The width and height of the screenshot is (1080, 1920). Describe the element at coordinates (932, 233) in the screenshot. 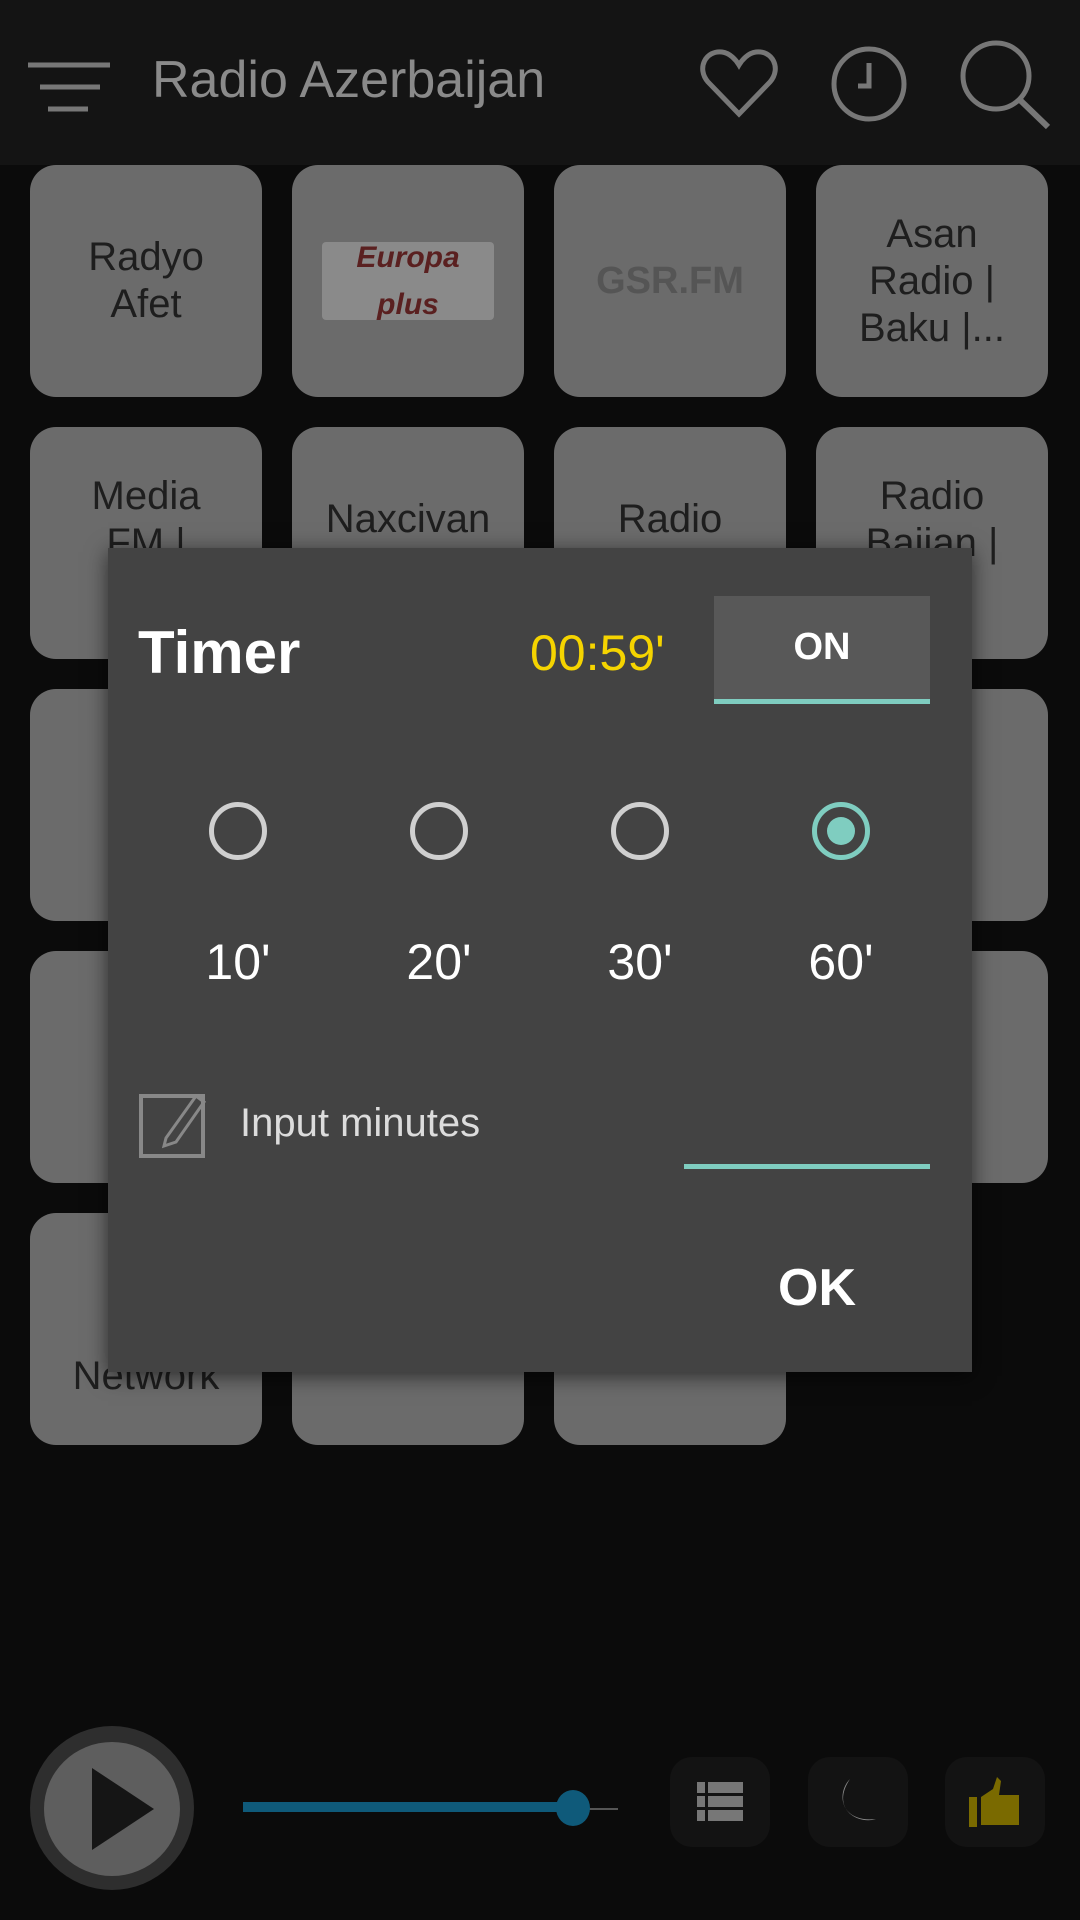

I see `station-name-line: Asan` at that location.